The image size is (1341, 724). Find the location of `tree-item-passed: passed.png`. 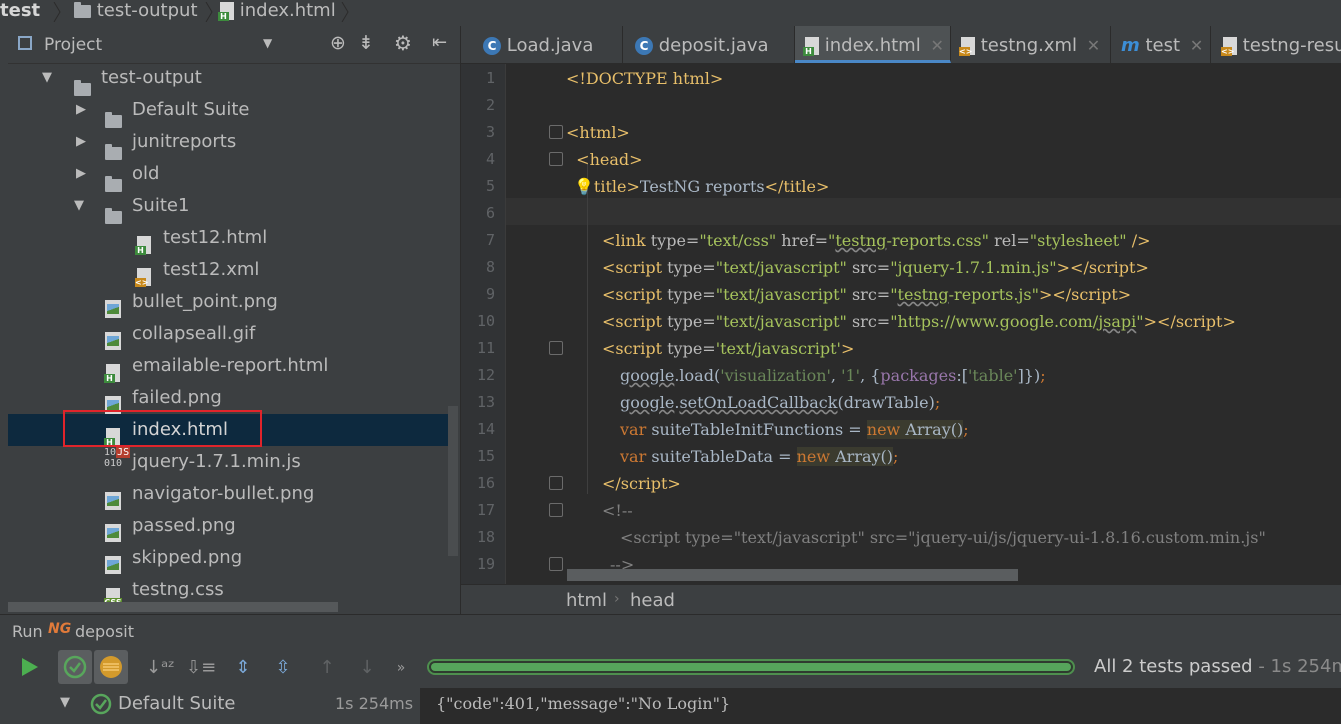

tree-item-passed: passed.png is located at coordinates (228, 526).